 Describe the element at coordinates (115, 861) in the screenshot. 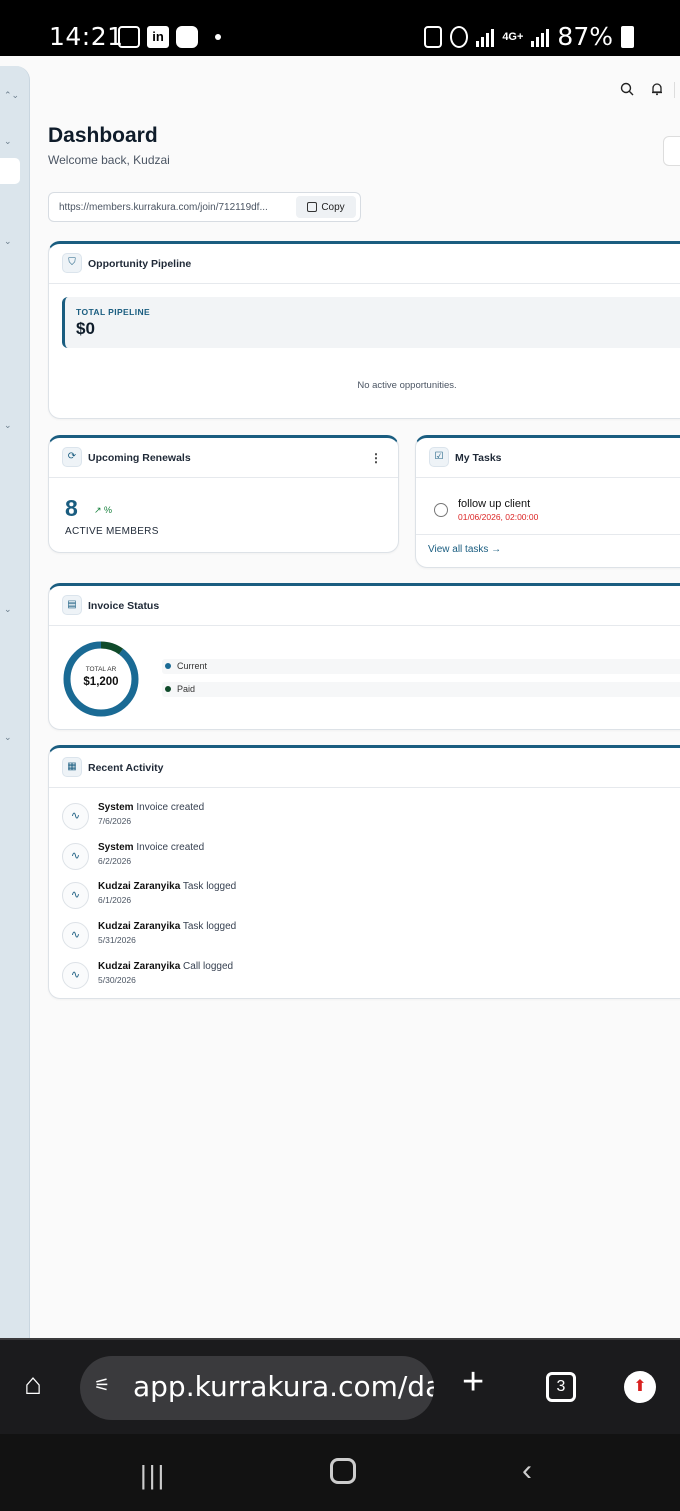

I see `activity-date: 6/2/2026` at that location.